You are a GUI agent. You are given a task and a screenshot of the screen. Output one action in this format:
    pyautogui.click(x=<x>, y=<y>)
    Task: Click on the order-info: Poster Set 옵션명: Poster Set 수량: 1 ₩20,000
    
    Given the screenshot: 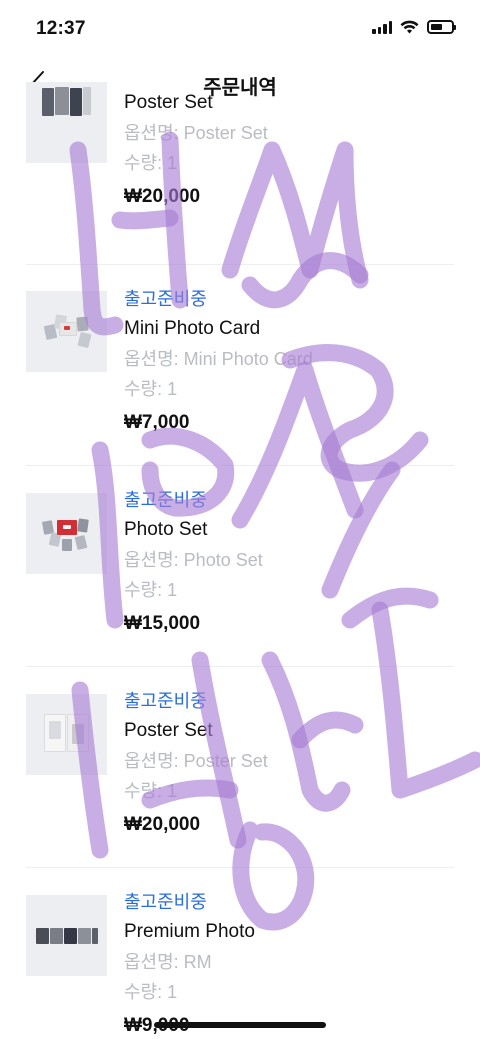 What is the action you would take?
    pyautogui.click(x=196, y=151)
    